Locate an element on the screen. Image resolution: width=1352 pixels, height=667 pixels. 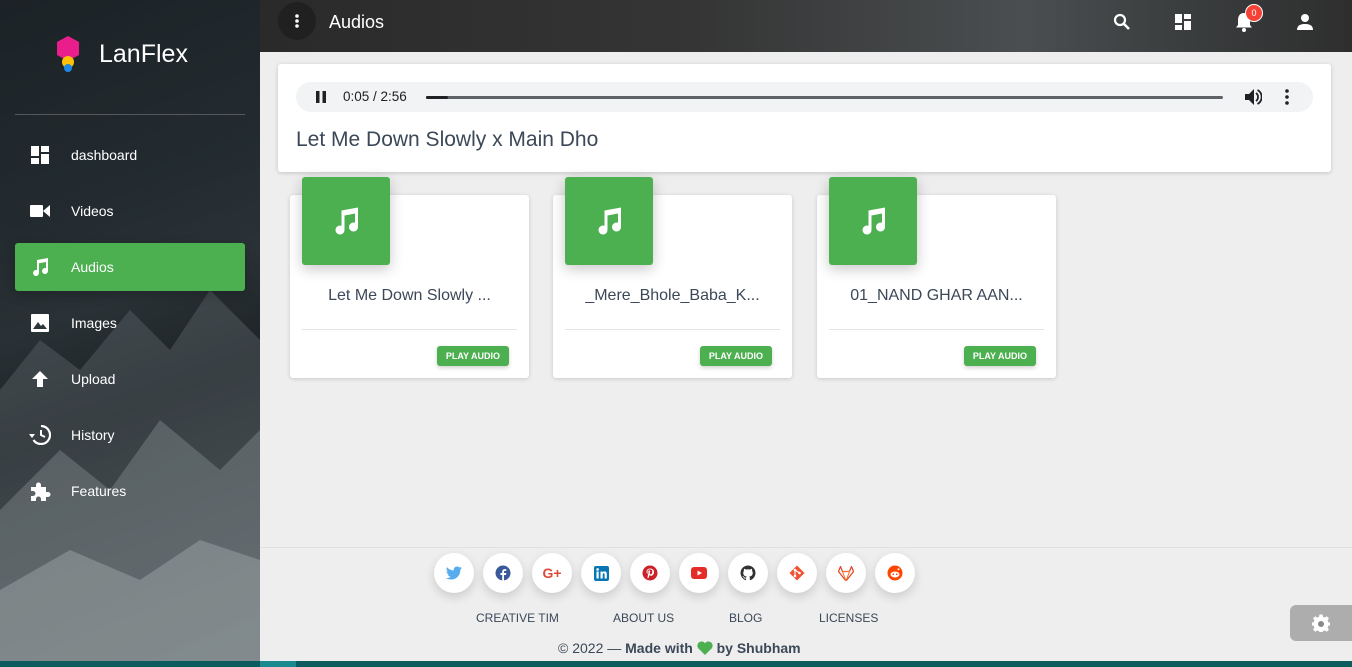
sidebar-item-label: History is located at coordinates (93, 435).